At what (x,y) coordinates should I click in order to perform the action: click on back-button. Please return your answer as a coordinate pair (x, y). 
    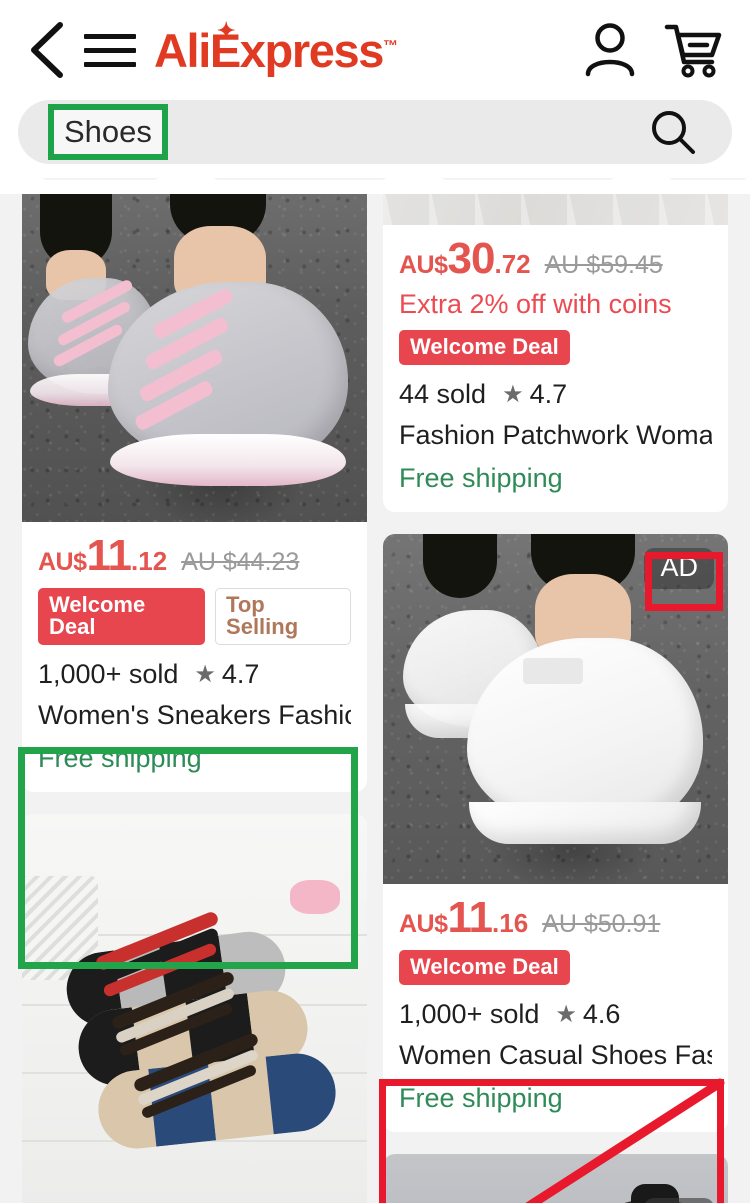
    Looking at the image, I should click on (48, 50).